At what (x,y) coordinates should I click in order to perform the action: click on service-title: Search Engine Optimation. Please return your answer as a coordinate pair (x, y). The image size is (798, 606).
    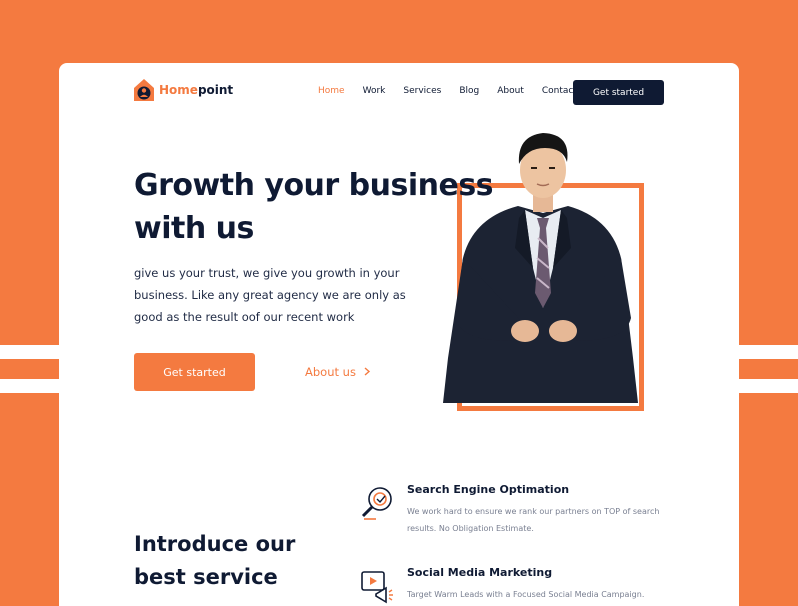
    Looking at the image, I should click on (488, 489).